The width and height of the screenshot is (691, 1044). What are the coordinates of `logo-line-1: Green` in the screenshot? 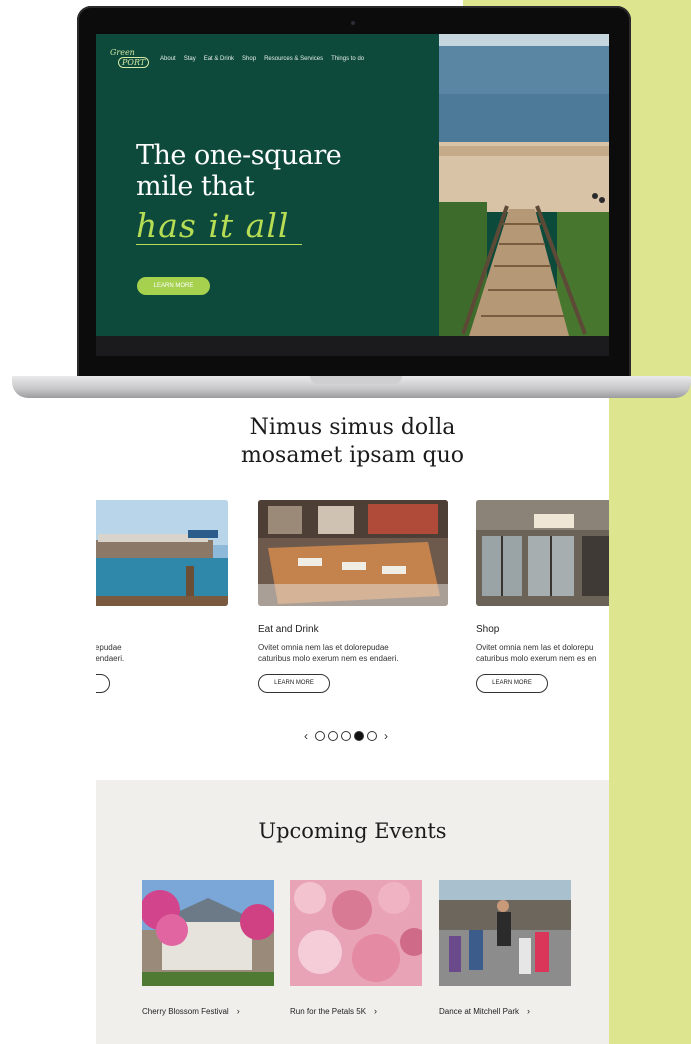 It's located at (122, 52).